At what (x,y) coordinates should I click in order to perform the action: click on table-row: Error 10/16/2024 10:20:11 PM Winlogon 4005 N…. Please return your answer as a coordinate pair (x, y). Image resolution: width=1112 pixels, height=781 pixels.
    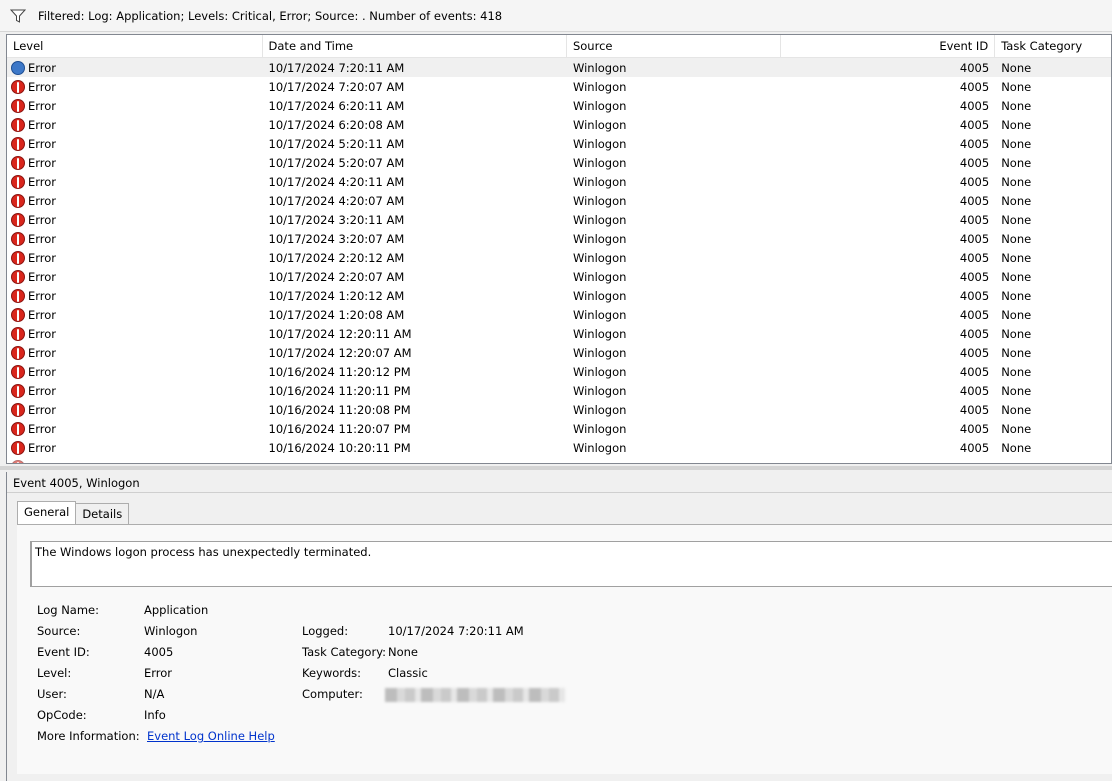
    Looking at the image, I should click on (559, 447).